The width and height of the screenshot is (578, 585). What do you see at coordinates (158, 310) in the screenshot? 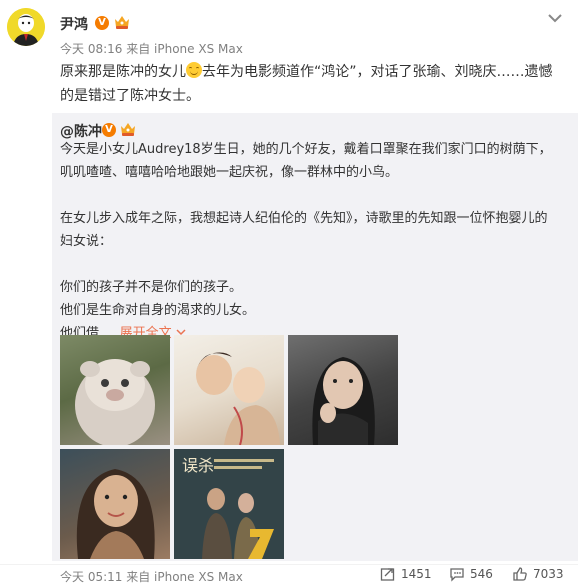
I see `repost-line: 他们是生命对自身的渴求的儿女。` at bounding box center [158, 310].